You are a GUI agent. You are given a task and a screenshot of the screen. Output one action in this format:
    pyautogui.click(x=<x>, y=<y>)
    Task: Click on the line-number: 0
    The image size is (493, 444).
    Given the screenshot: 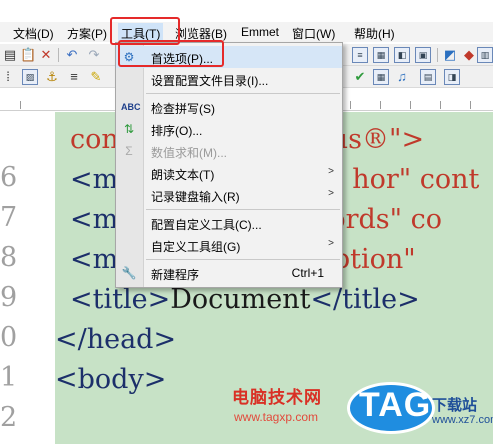 What is the action you would take?
    pyautogui.click(x=8, y=337)
    